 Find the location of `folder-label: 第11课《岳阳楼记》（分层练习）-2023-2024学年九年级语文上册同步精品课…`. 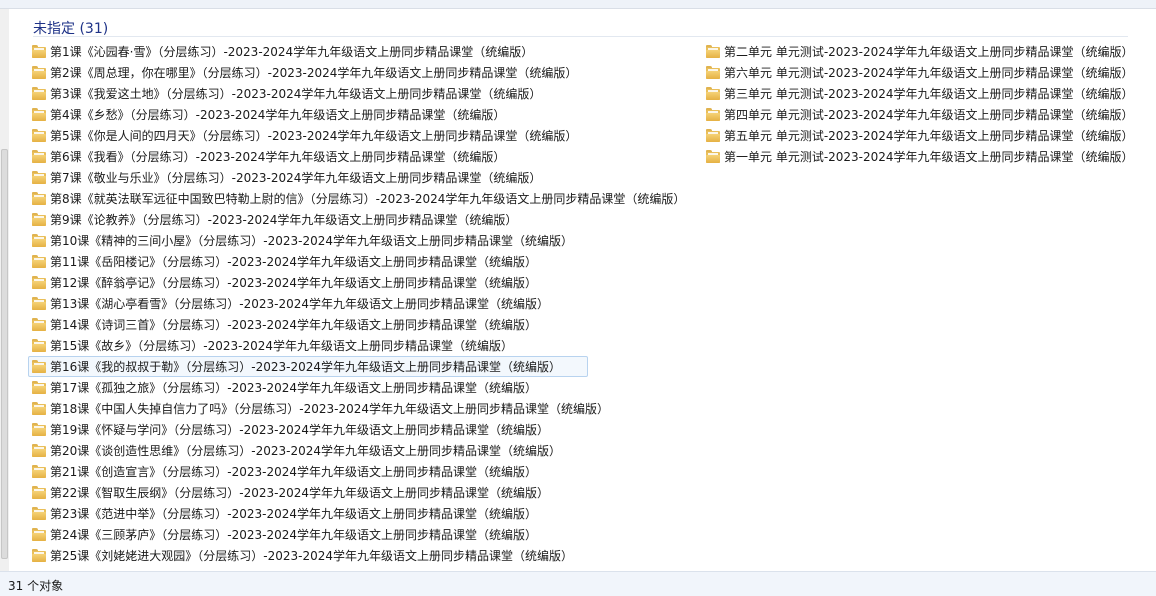

folder-label: 第11课《岳阳楼记》（分层练习）-2023-2024学年九年级语文上册同步精品课… is located at coordinates (294, 261).